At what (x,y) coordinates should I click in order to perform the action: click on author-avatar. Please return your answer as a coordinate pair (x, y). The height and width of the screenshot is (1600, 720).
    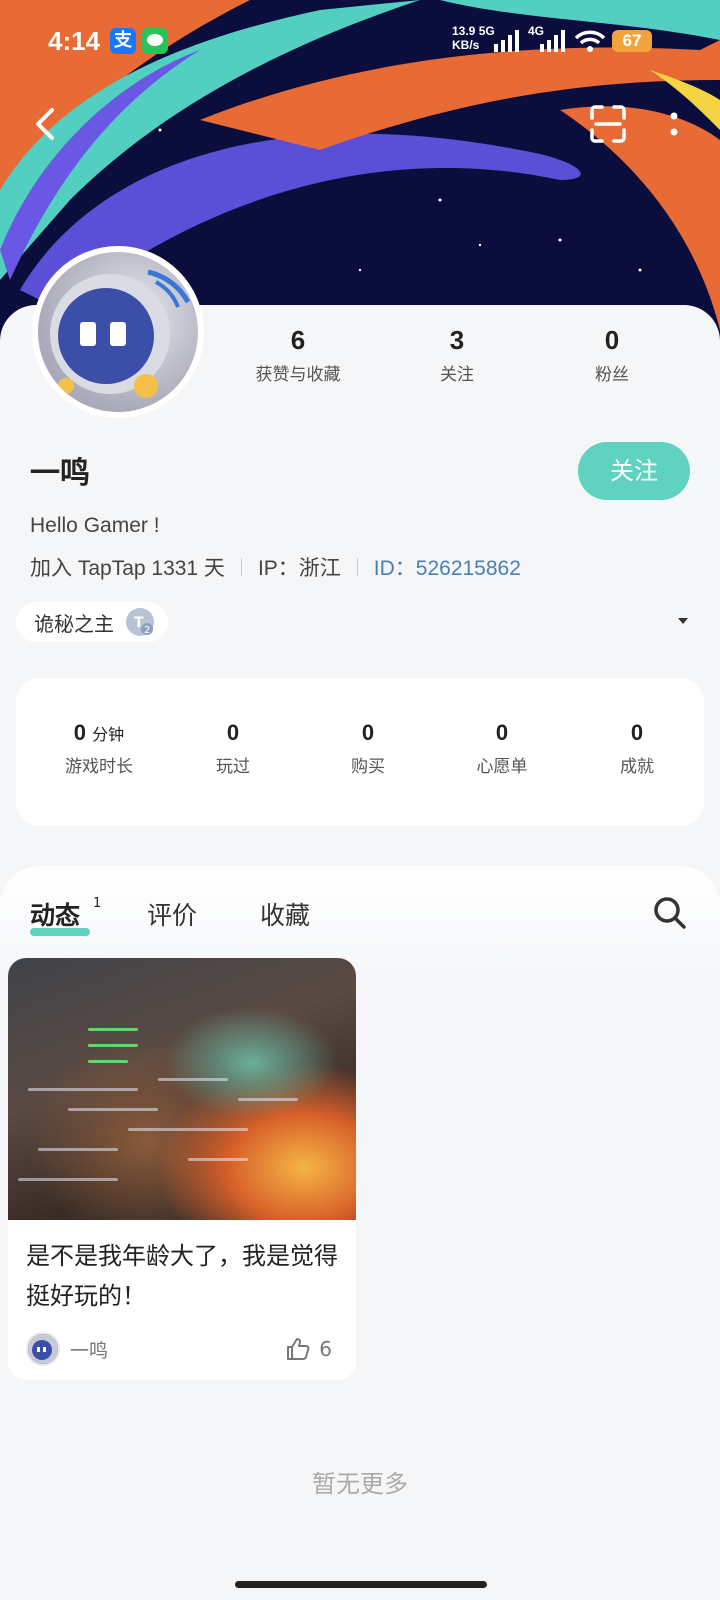
    Looking at the image, I should click on (43, 1349).